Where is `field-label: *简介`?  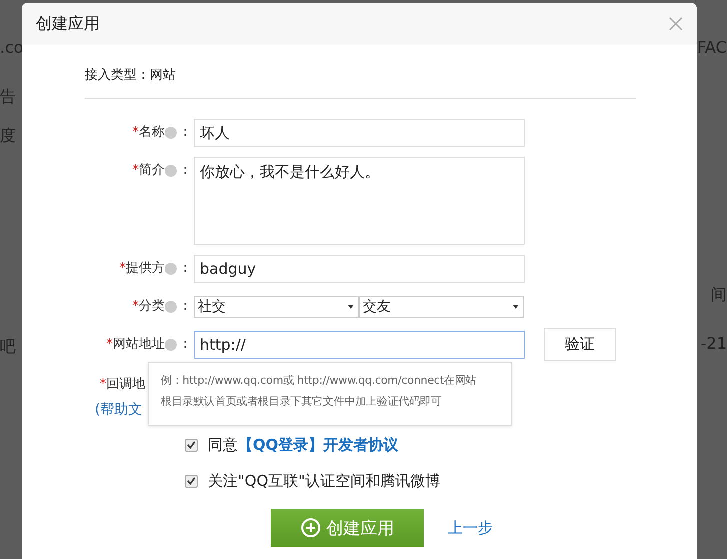 field-label: *简介 is located at coordinates (148, 171).